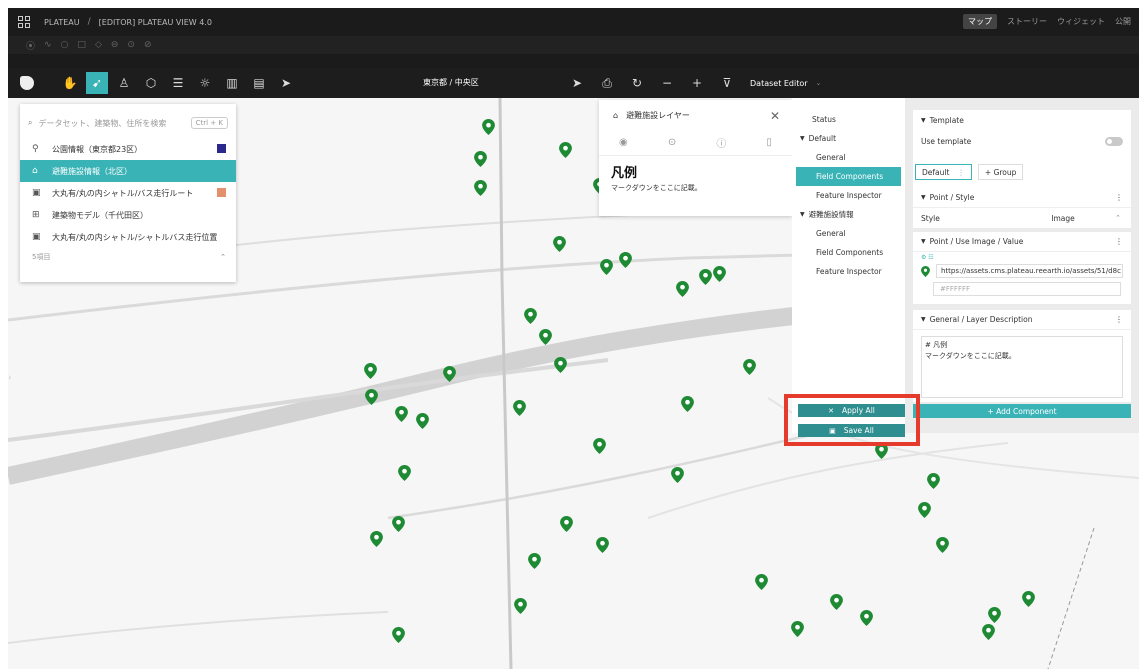 The width and height of the screenshot is (1139, 669). What do you see at coordinates (848, 119) in the screenshot?
I see `tree-item-status: Status` at bounding box center [848, 119].